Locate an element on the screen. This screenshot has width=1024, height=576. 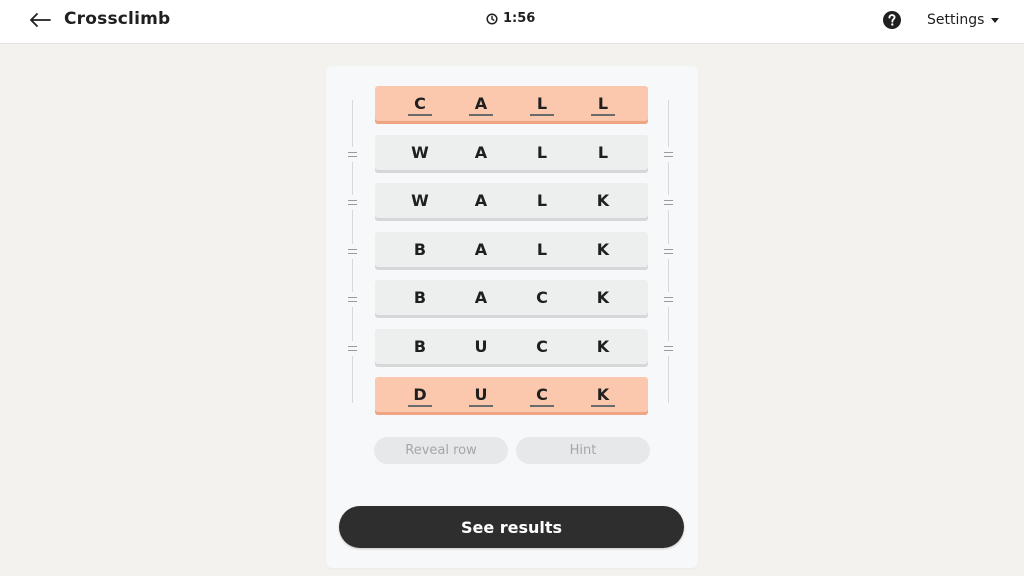
timer-value: 1:56 is located at coordinates (519, 18).